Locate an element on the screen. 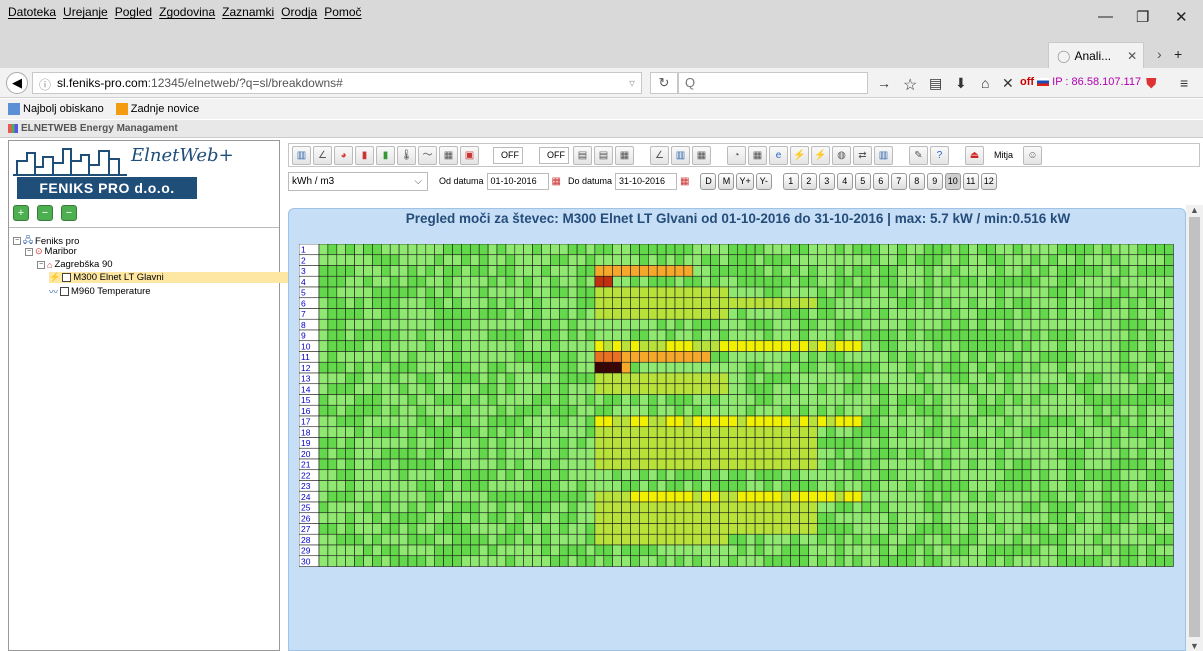 The image size is (1203, 651). calendar-icon: ▦ is located at coordinates (556, 181).